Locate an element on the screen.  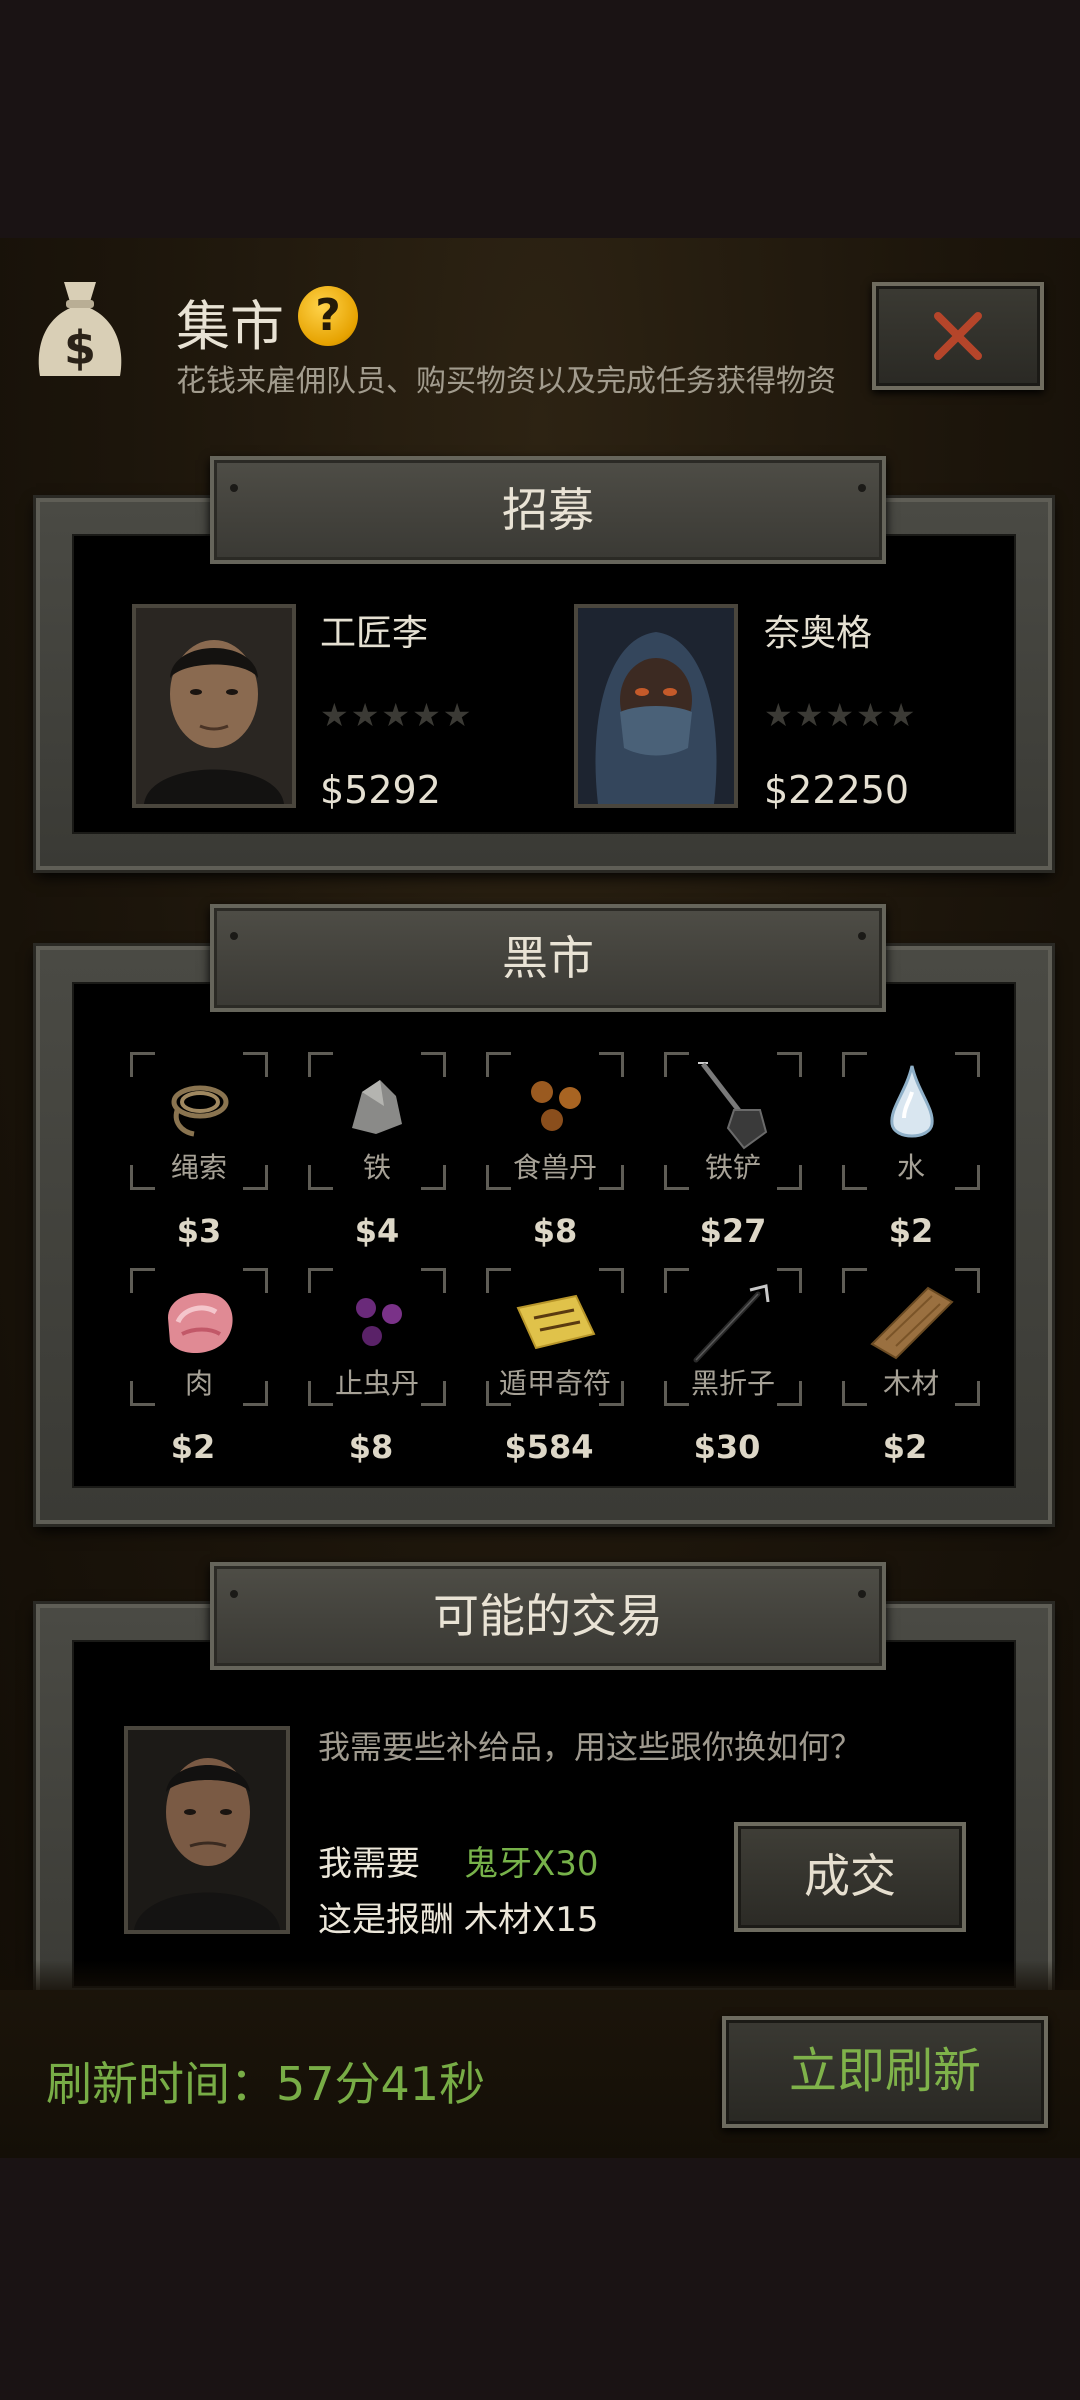
market-item-price: $3 is located at coordinates (199, 1231).